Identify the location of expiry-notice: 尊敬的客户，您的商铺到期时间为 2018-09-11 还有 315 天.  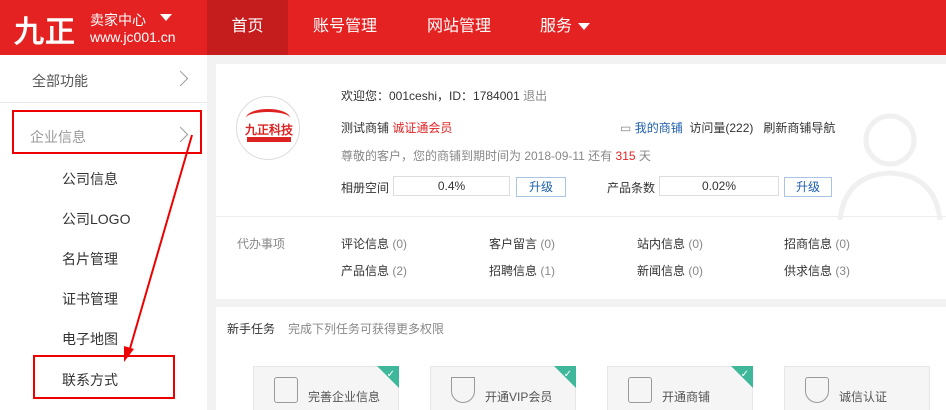
(496, 155).